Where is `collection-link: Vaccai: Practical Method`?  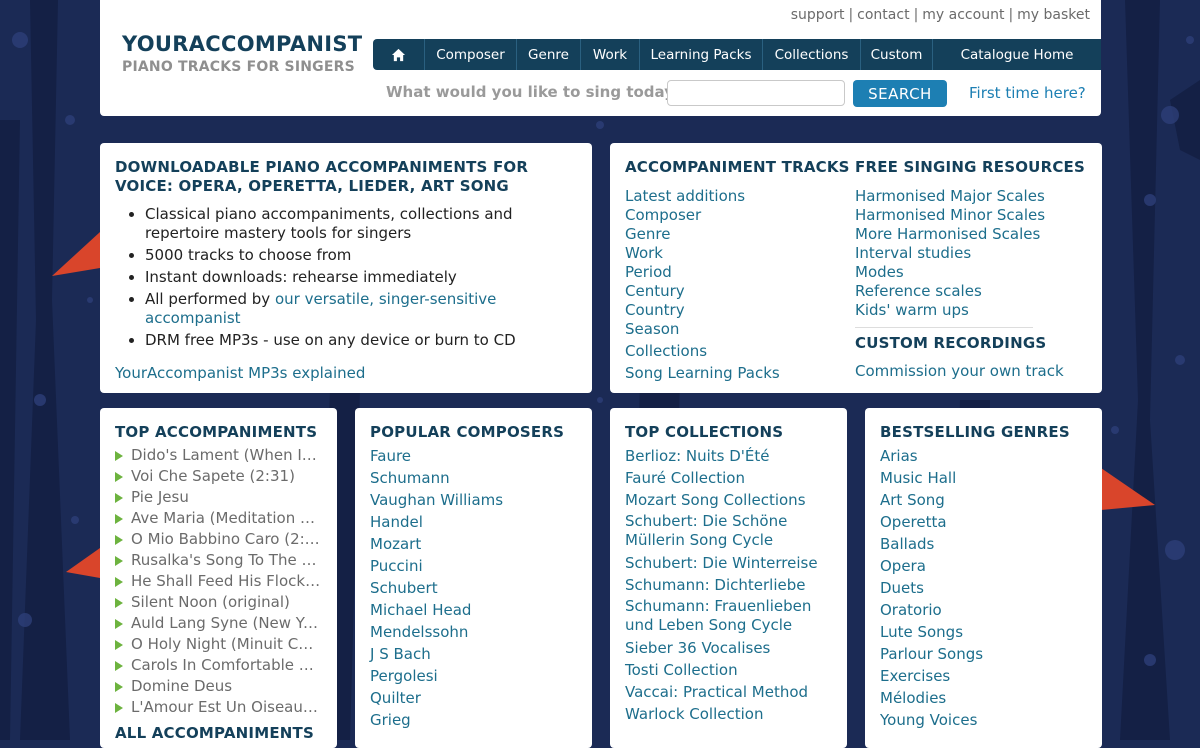 collection-link: Vaccai: Practical Method is located at coordinates (728, 692).